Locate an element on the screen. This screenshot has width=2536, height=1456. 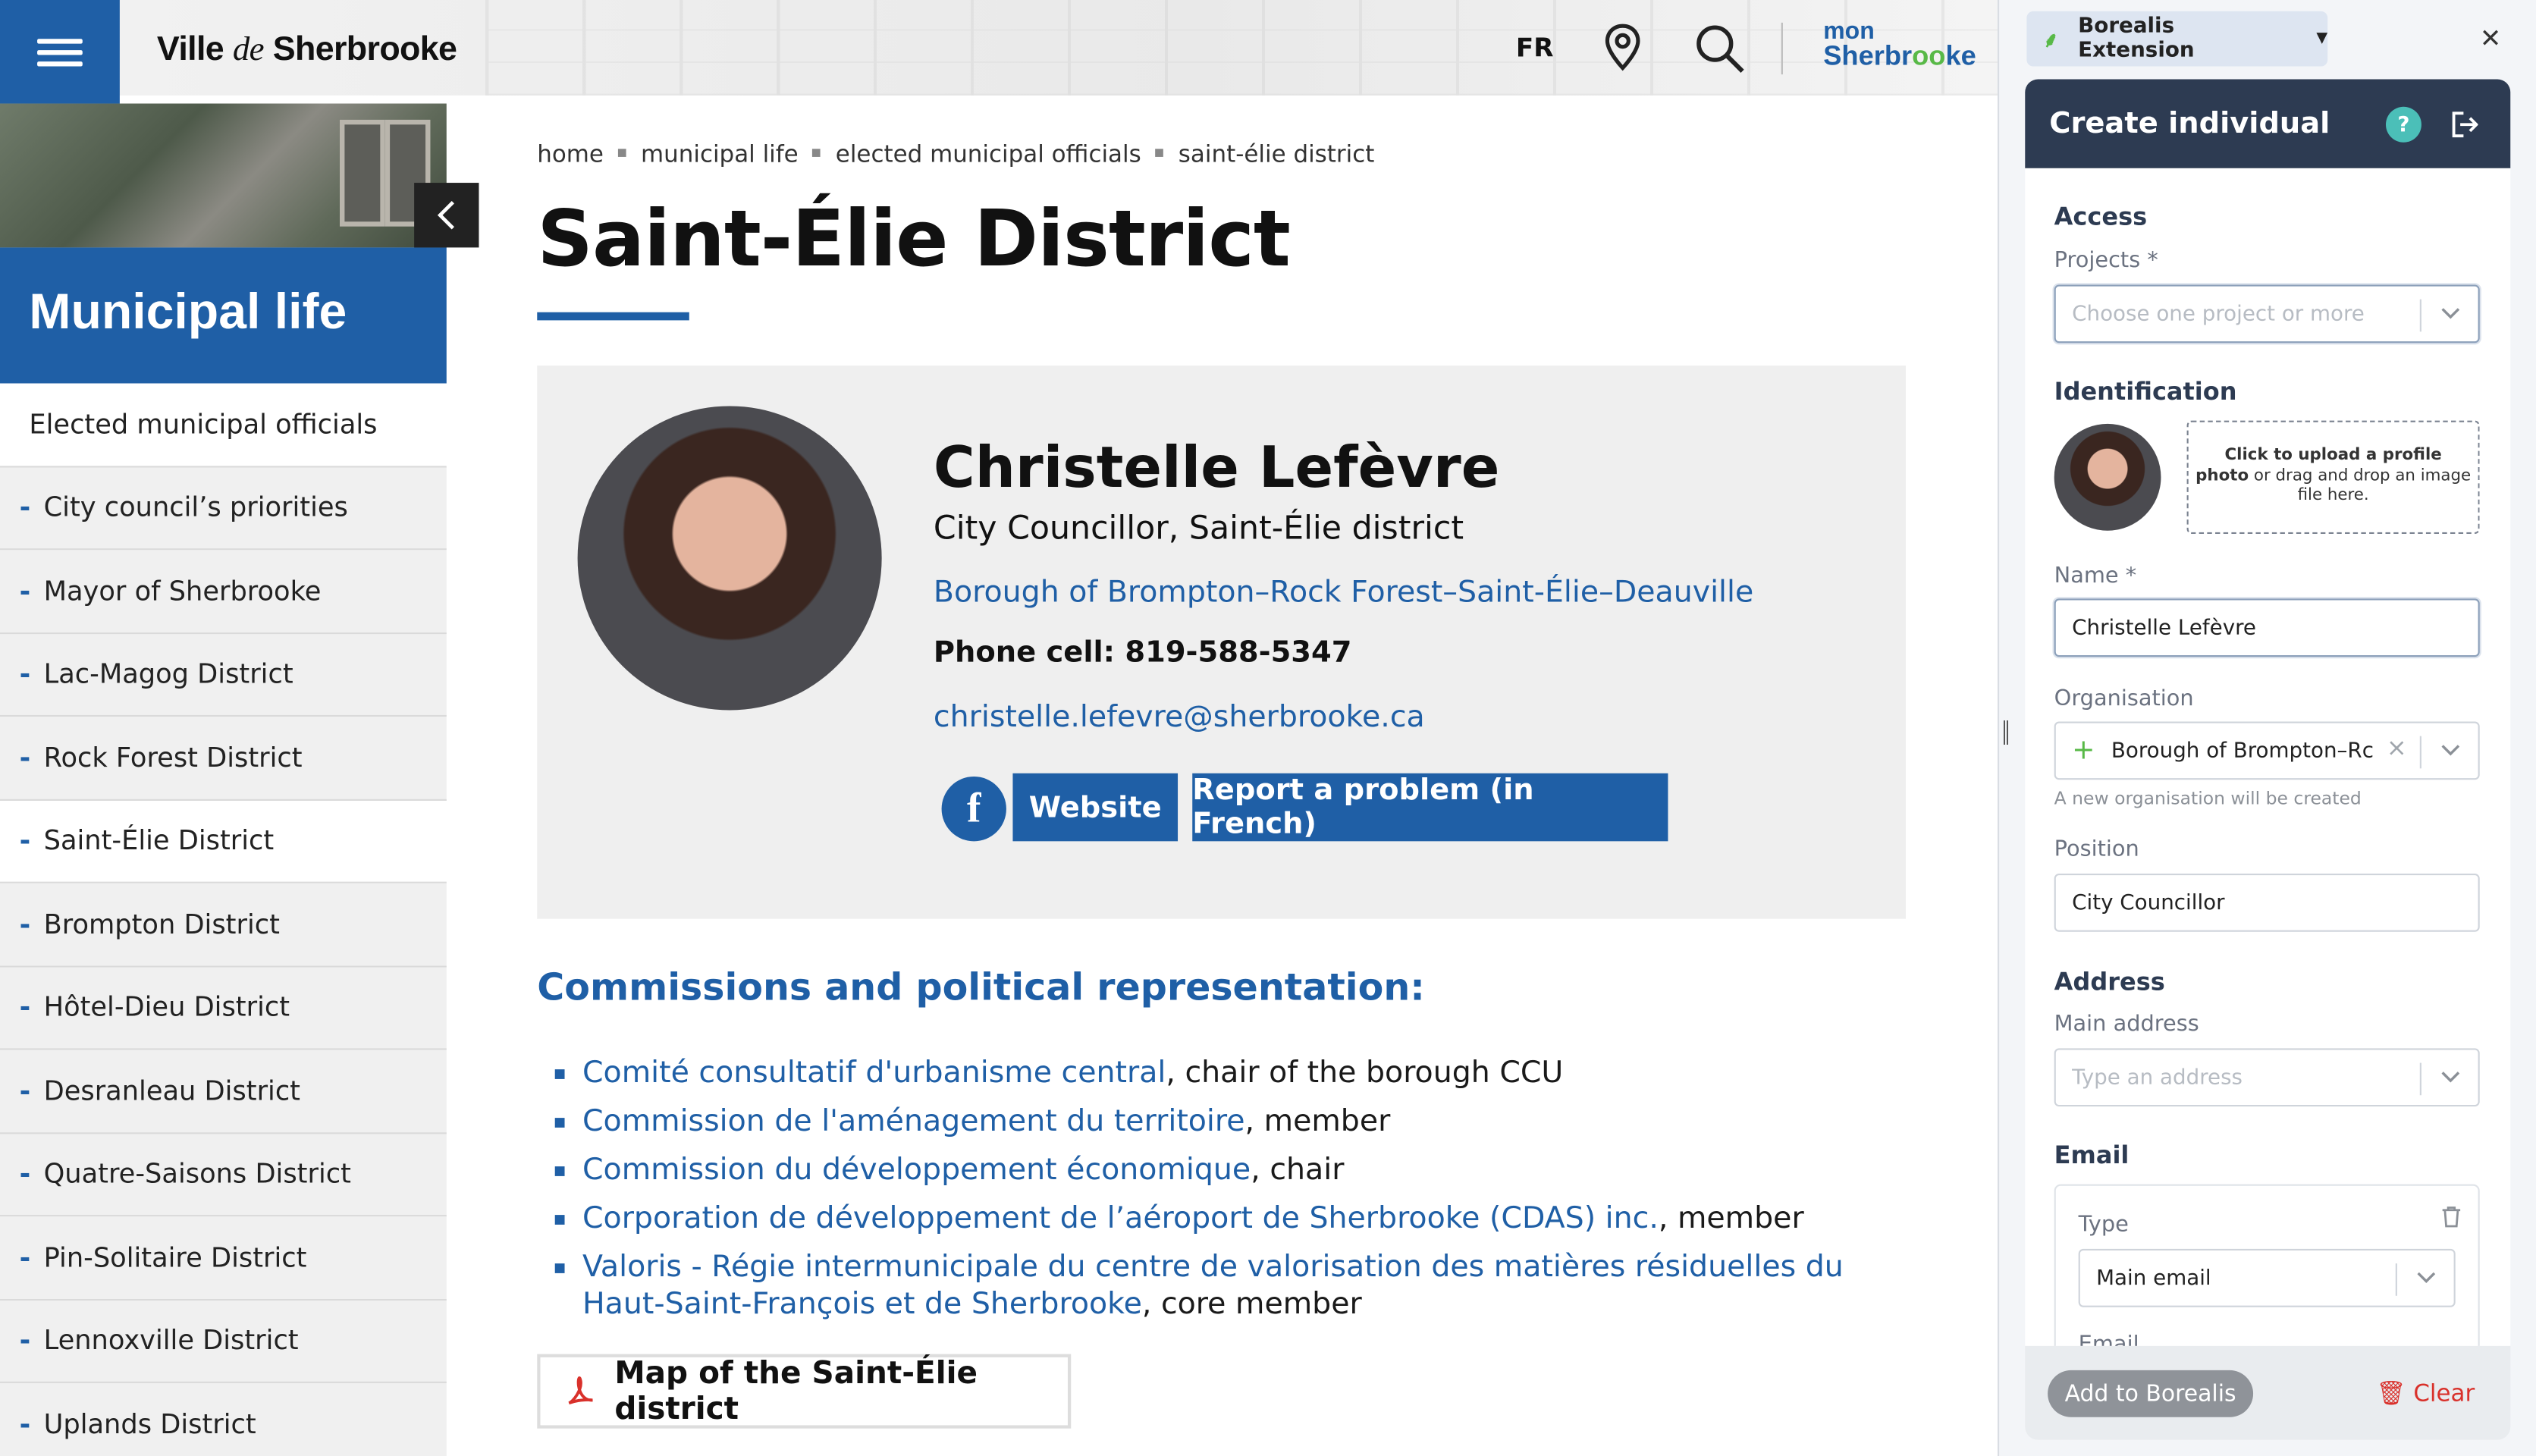
upload-text-bold: photo is located at coordinates (2222, 475).